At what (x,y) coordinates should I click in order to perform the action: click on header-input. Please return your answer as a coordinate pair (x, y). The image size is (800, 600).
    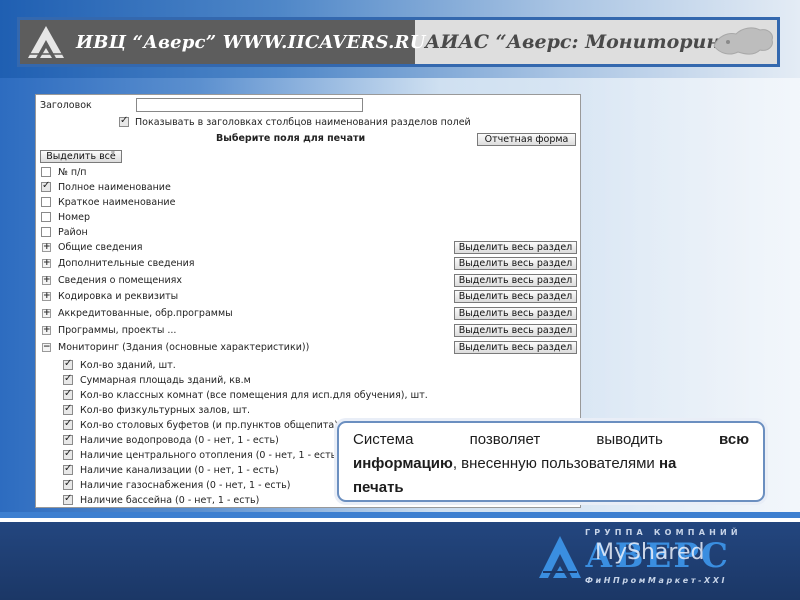
    Looking at the image, I should click on (249, 105).